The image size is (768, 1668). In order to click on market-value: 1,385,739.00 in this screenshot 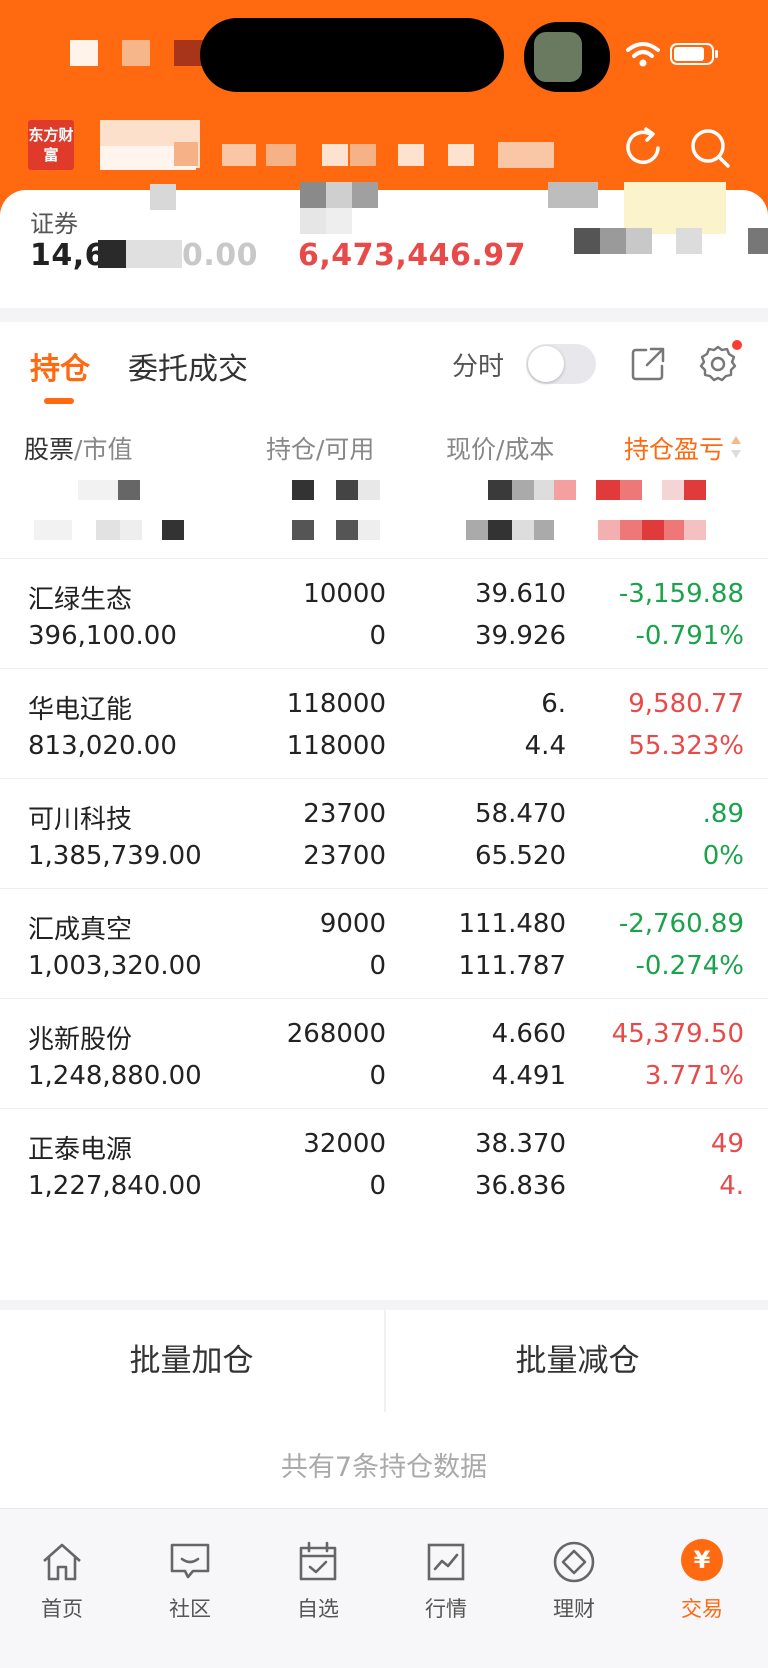, I will do `click(115, 856)`.